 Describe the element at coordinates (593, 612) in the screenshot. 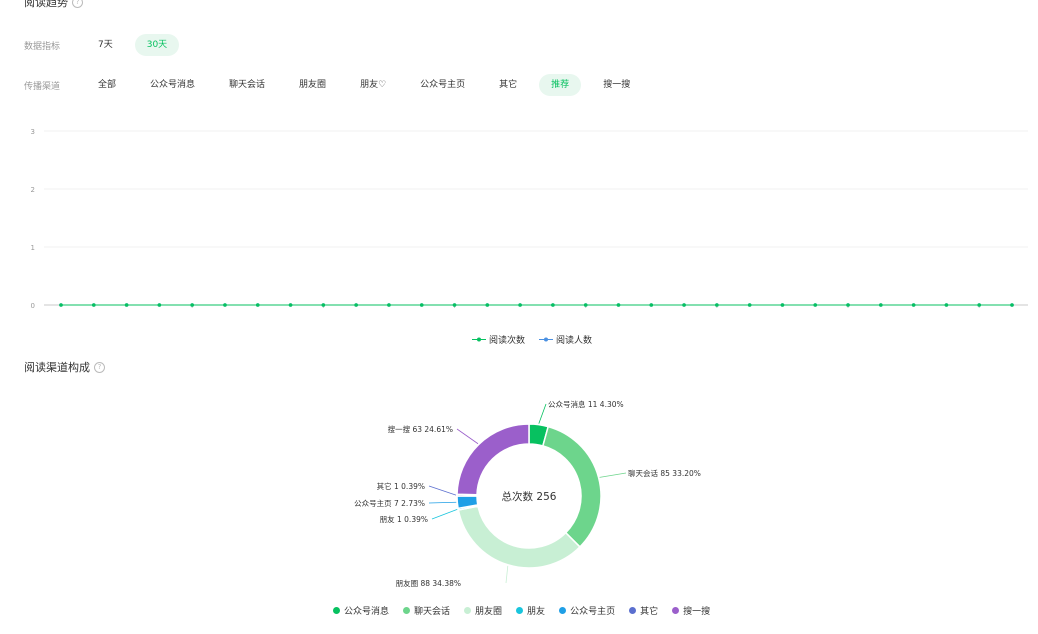

I see `legend-label: 公众号主页` at that location.